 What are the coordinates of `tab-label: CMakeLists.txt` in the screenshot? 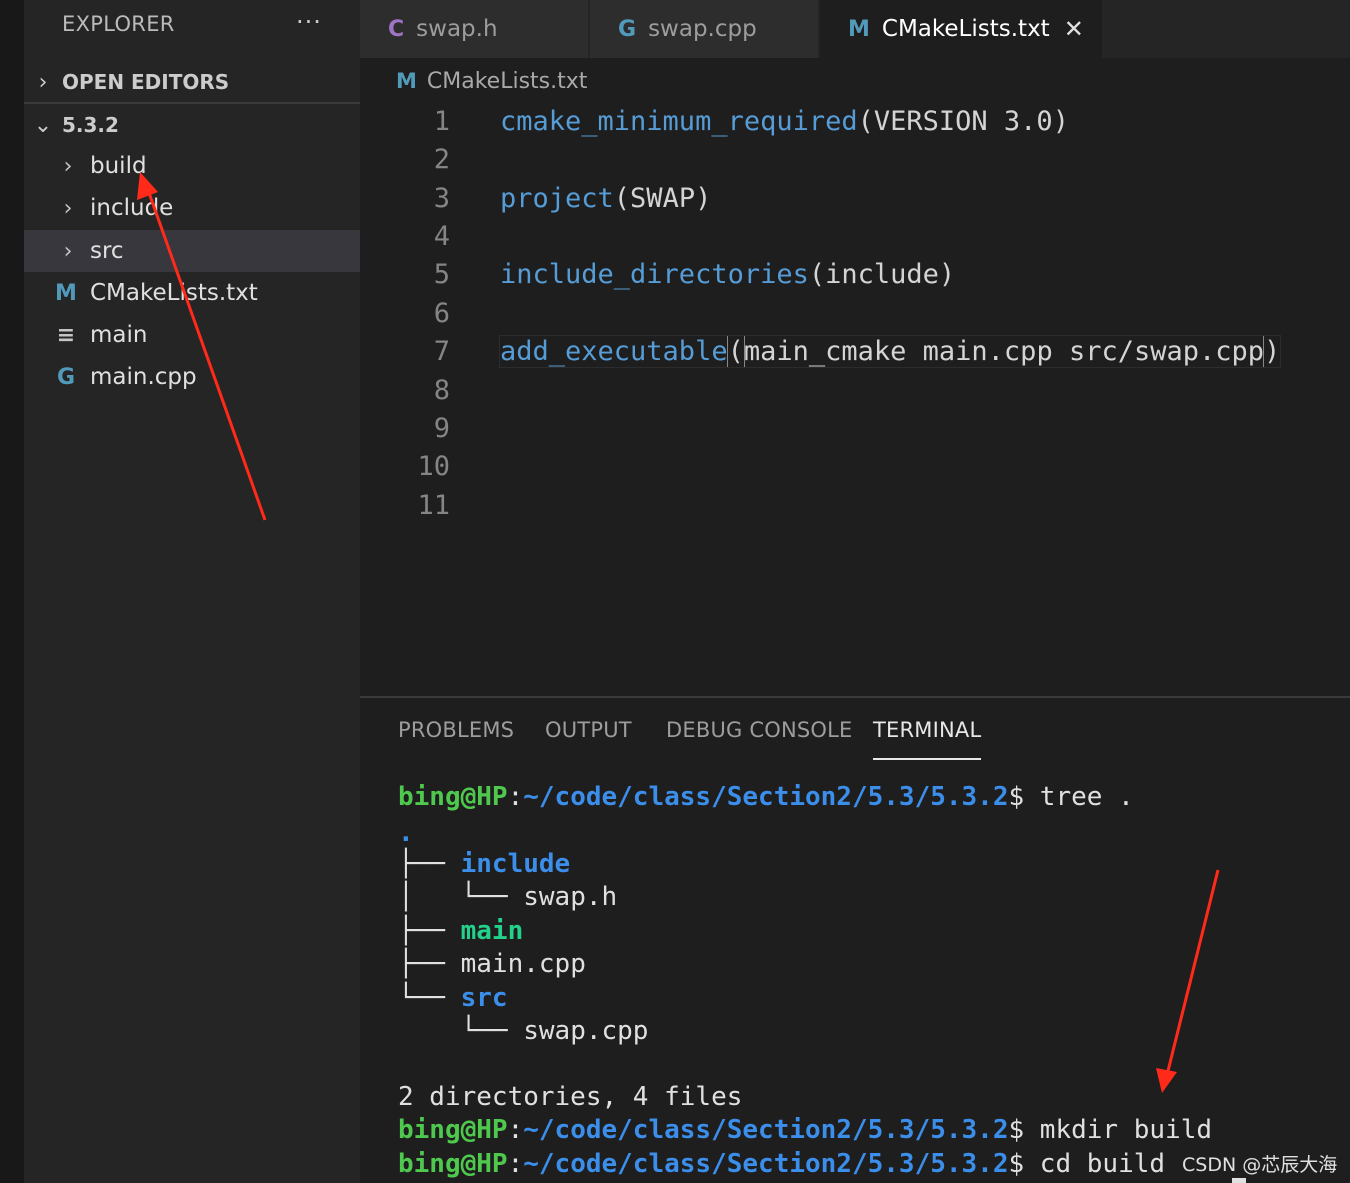 It's located at (965, 29).